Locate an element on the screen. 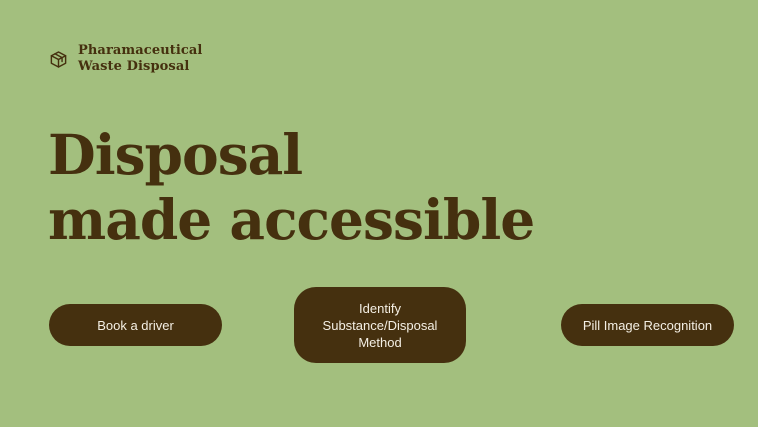 This screenshot has width=758, height=427. hero-headline-line-1: Disposal is located at coordinates (175, 154).